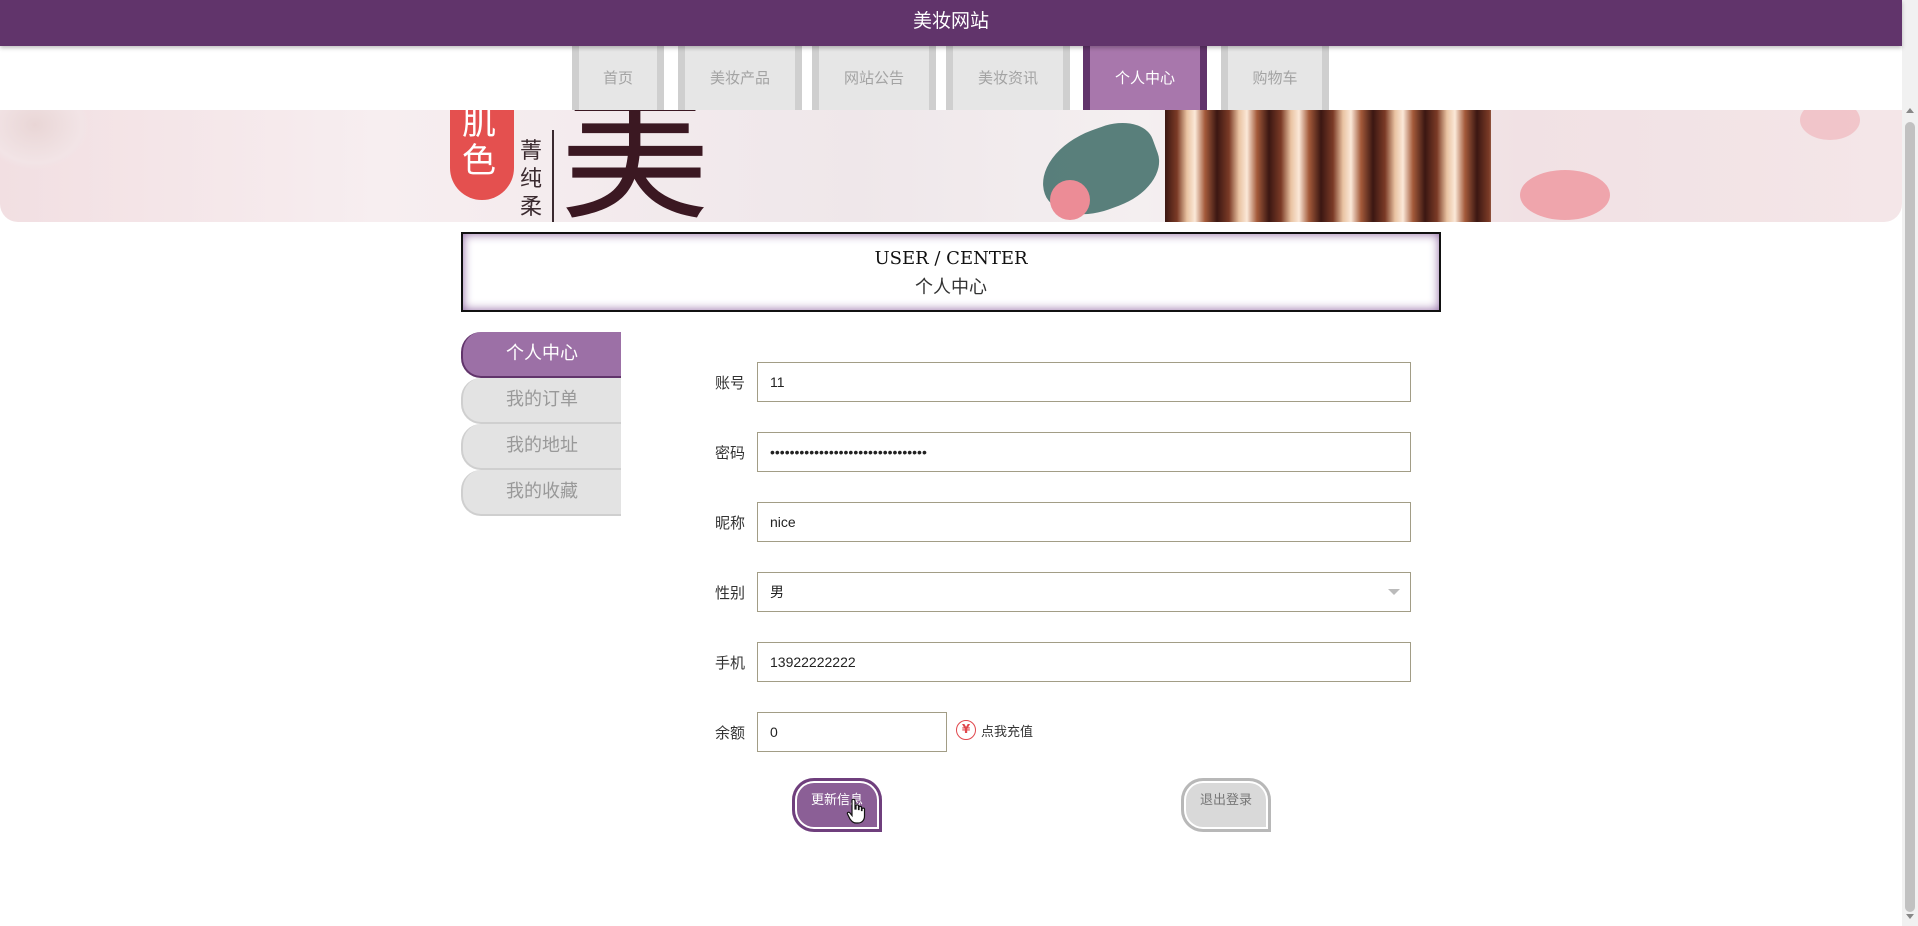  Describe the element at coordinates (730, 593) in the screenshot. I see `gender-label: 性别` at that location.